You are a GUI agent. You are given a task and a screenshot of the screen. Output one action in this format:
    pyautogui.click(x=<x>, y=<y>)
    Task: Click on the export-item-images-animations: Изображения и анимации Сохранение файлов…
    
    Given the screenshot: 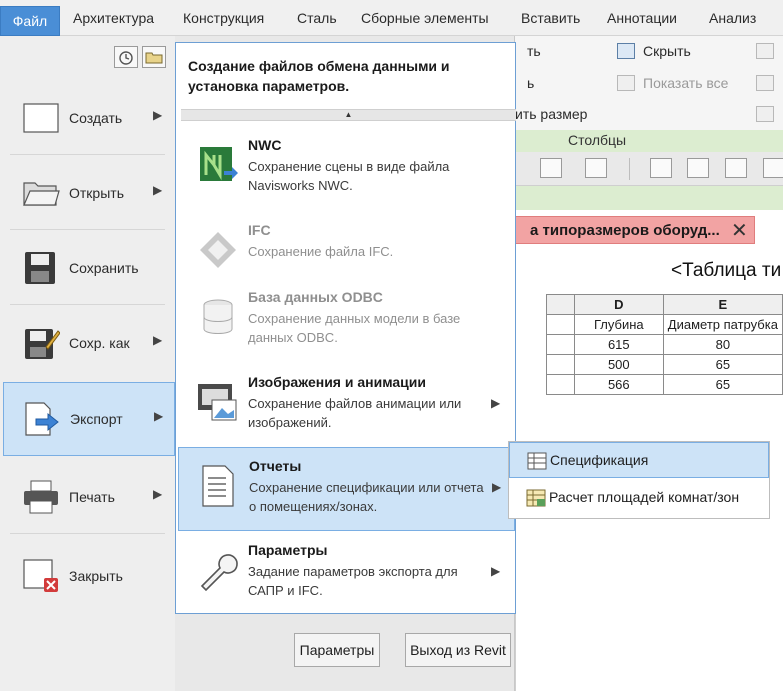 What is the action you would take?
    pyautogui.click(x=346, y=406)
    